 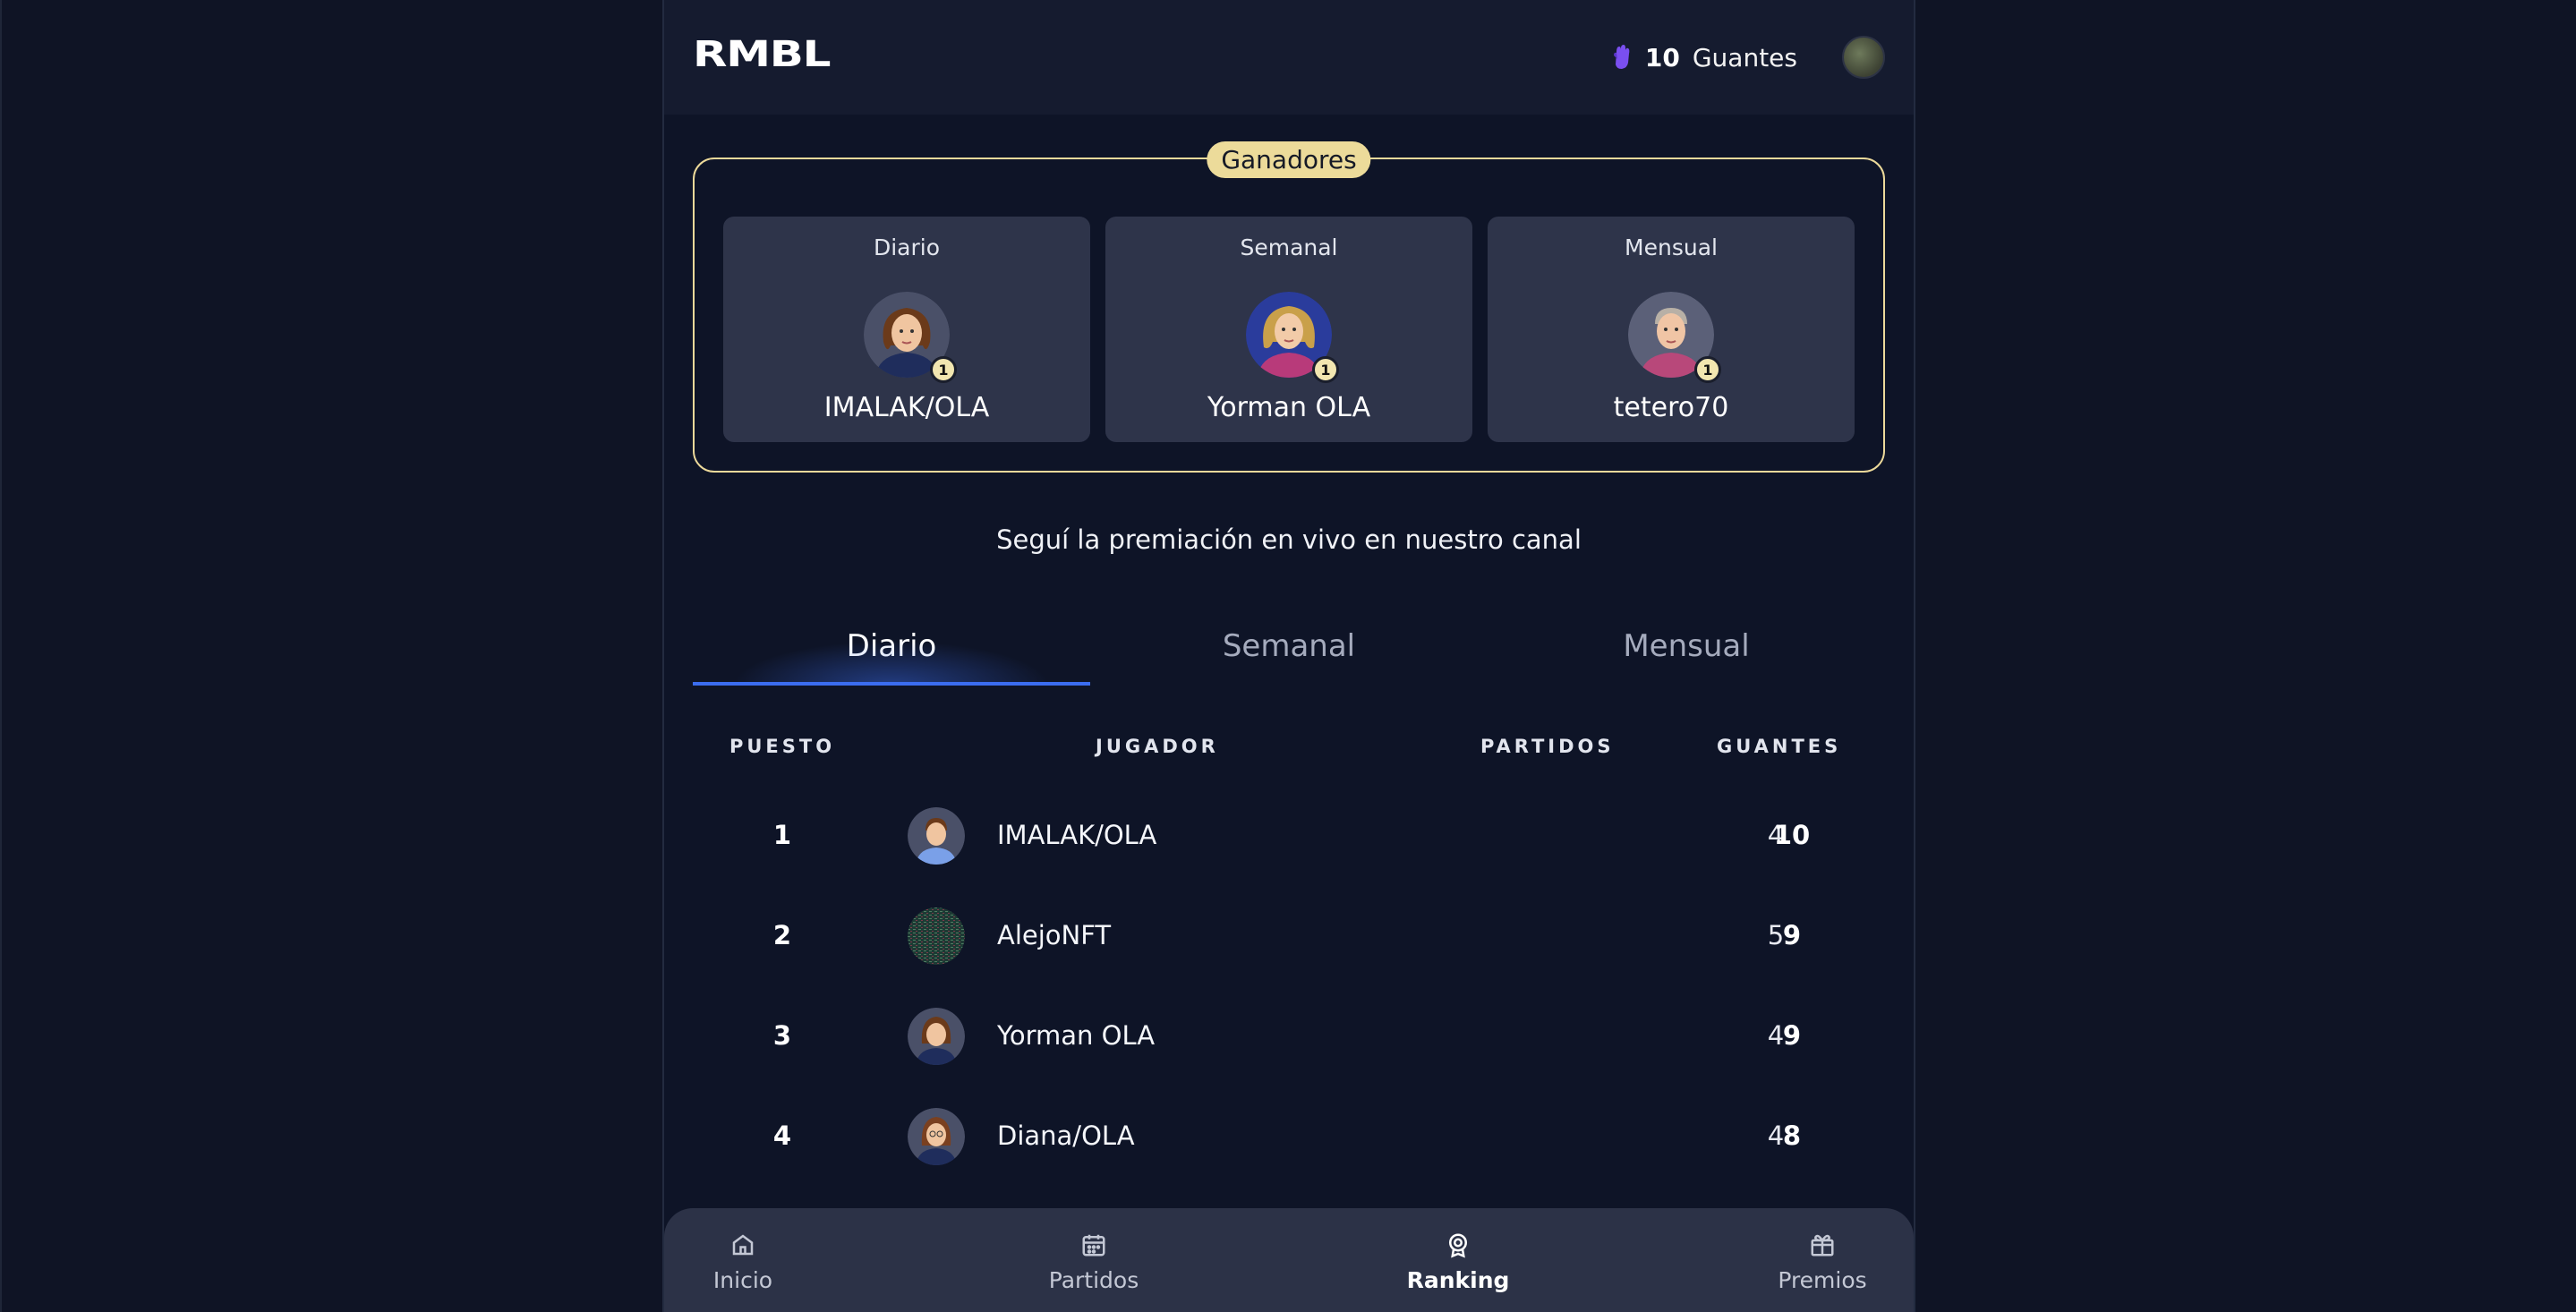 I want to click on row-position: 1, so click(x=782, y=835).